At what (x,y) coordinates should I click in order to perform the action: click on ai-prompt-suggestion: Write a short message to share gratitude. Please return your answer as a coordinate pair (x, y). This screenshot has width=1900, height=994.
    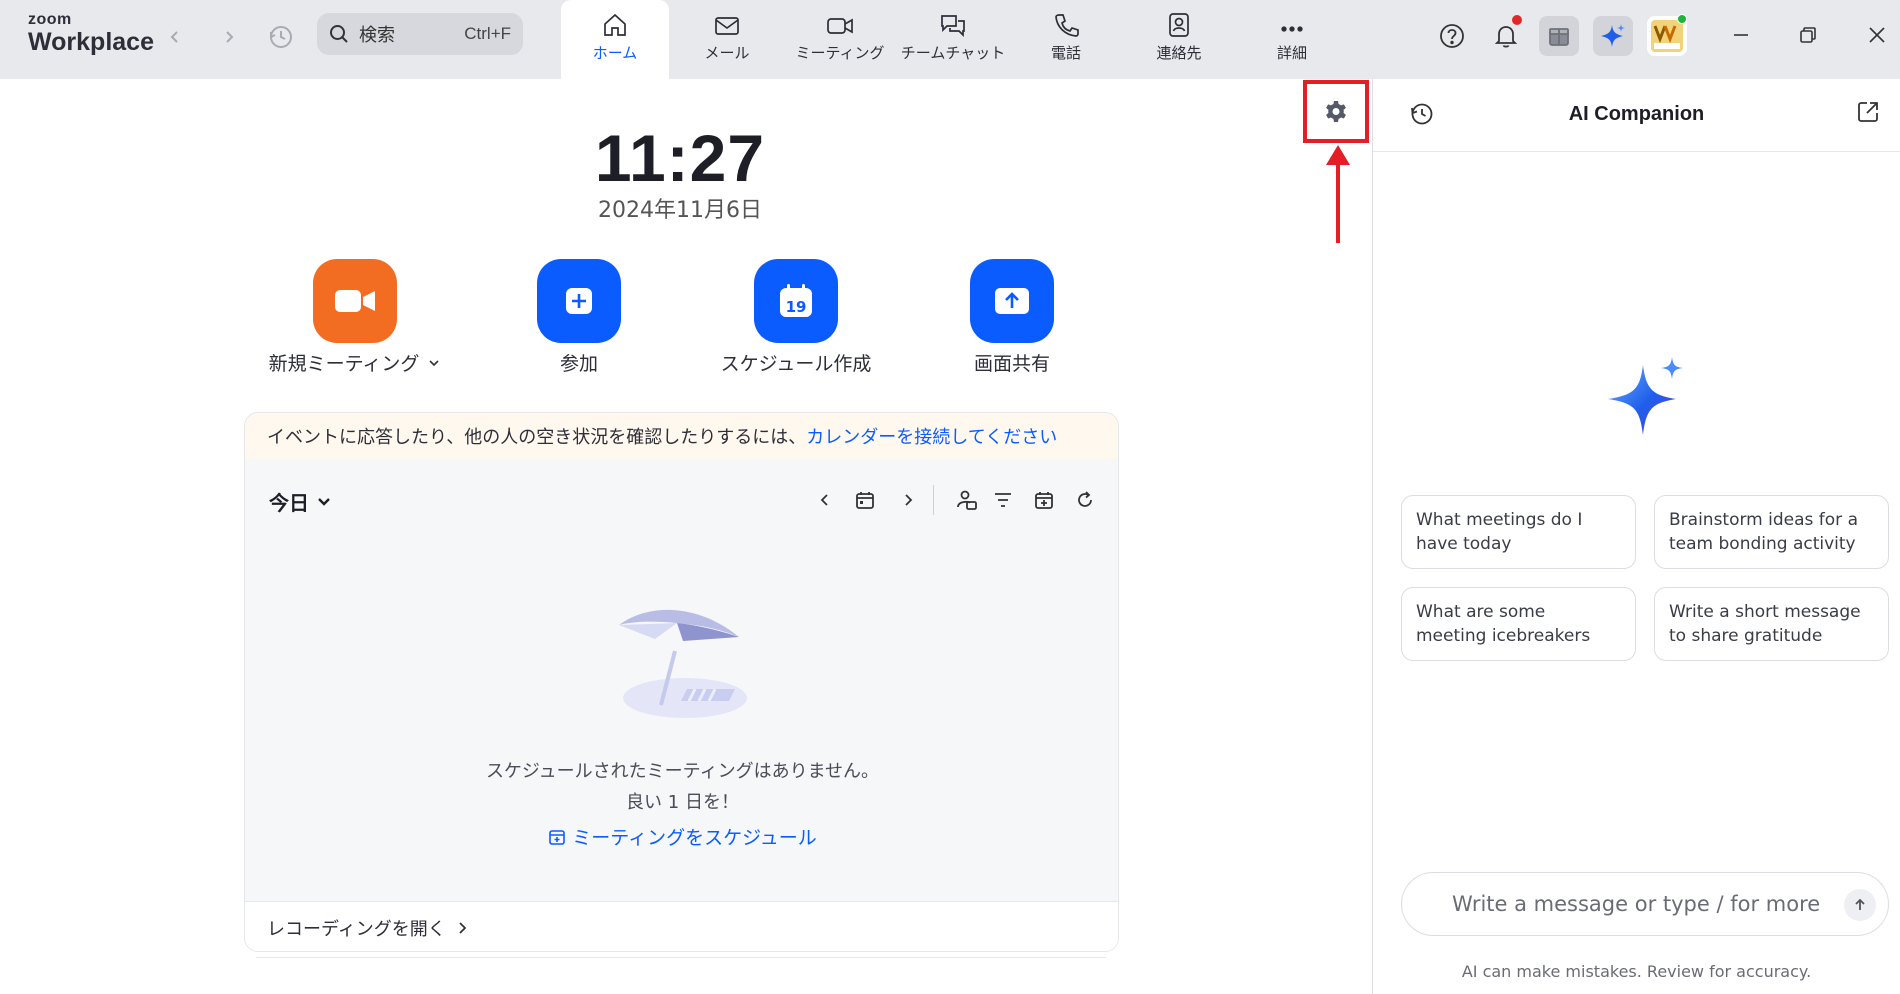
    Looking at the image, I should click on (1771, 624).